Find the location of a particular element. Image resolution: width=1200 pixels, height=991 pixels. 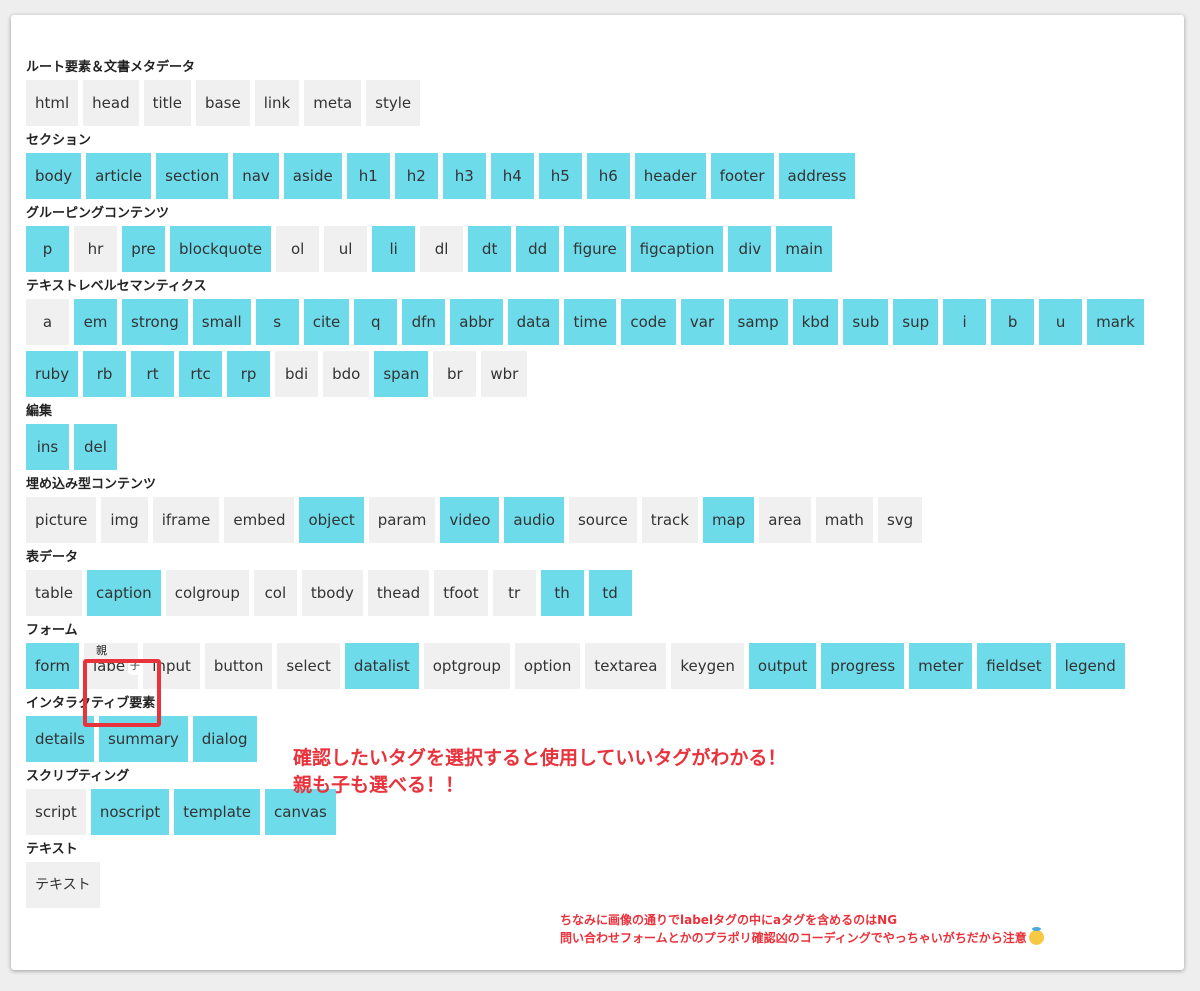

tag-button-tfoot: tfoot is located at coordinates (461, 593).